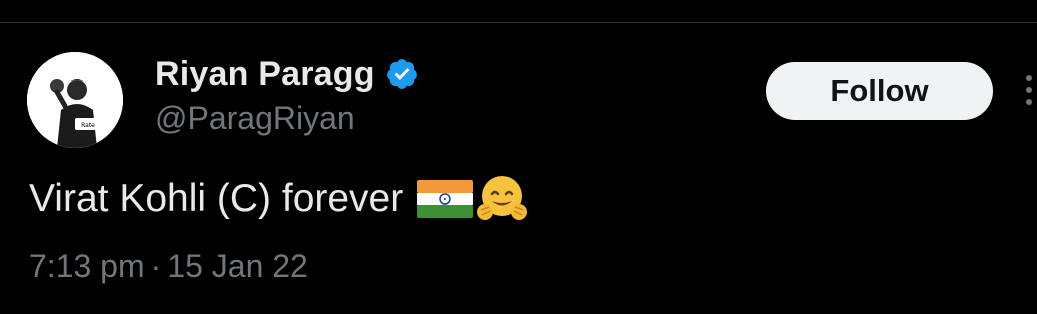  Describe the element at coordinates (879, 91) in the screenshot. I see `follow-button: Follow` at that location.